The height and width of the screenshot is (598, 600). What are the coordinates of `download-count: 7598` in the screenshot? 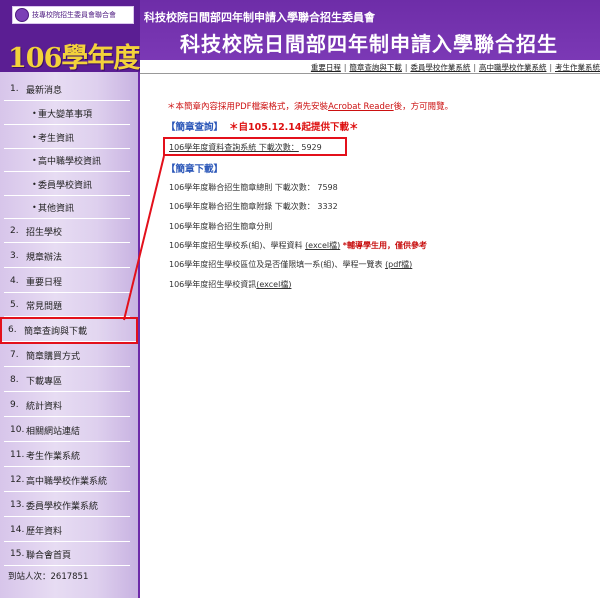 It's located at (327, 187).